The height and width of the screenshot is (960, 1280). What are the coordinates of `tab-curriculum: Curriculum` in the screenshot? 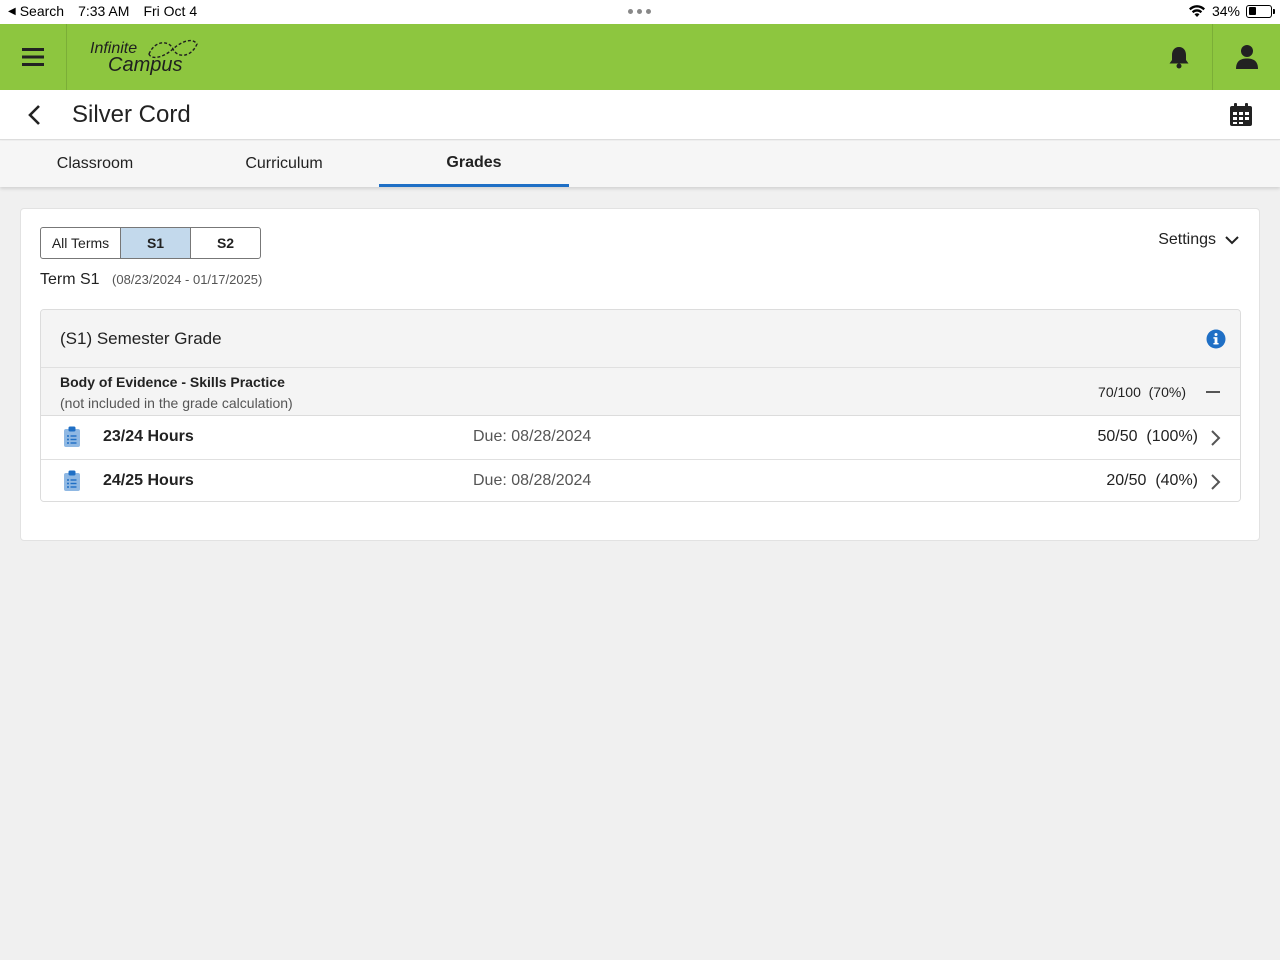 It's located at (284, 164).